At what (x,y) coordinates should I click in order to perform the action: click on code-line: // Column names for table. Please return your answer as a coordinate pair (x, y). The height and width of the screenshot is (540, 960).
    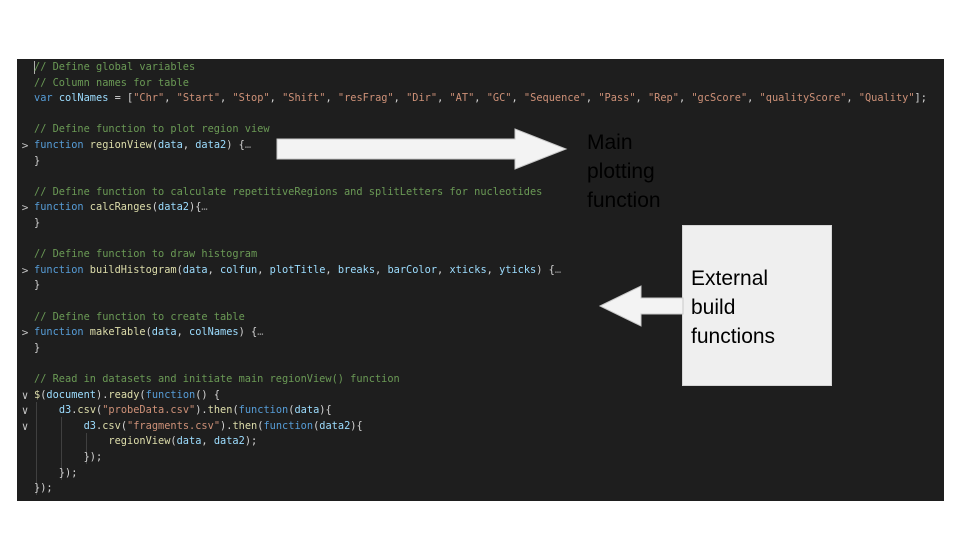
    Looking at the image, I should click on (480, 84).